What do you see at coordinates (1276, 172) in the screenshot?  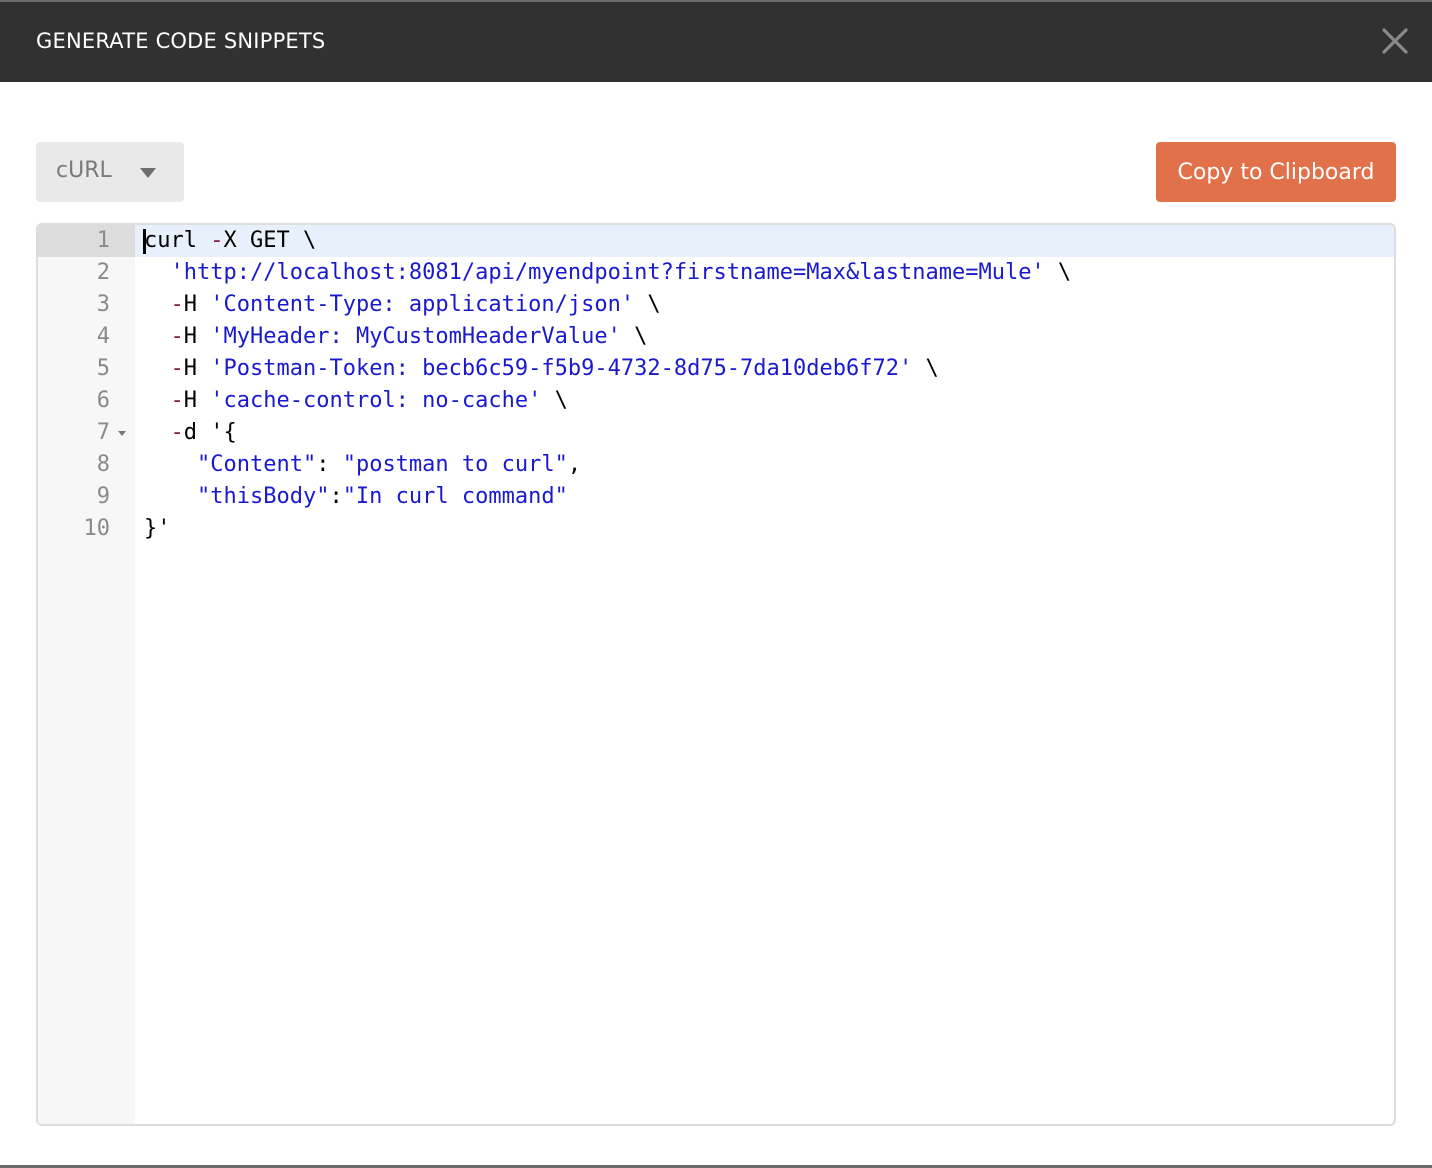 I see `copy-to-clipboard-button: Copy to Clipboard` at bounding box center [1276, 172].